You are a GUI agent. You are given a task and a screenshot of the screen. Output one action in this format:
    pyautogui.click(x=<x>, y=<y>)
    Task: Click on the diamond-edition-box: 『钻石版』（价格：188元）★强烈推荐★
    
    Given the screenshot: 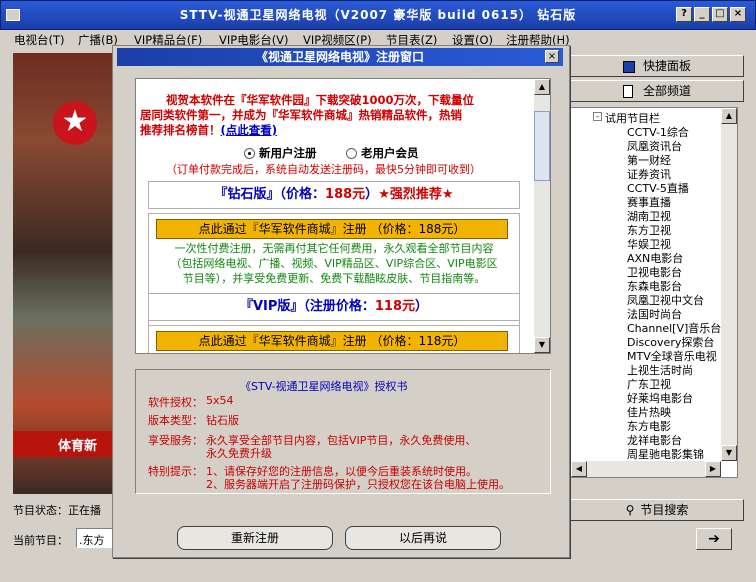 What is the action you would take?
    pyautogui.click(x=334, y=195)
    